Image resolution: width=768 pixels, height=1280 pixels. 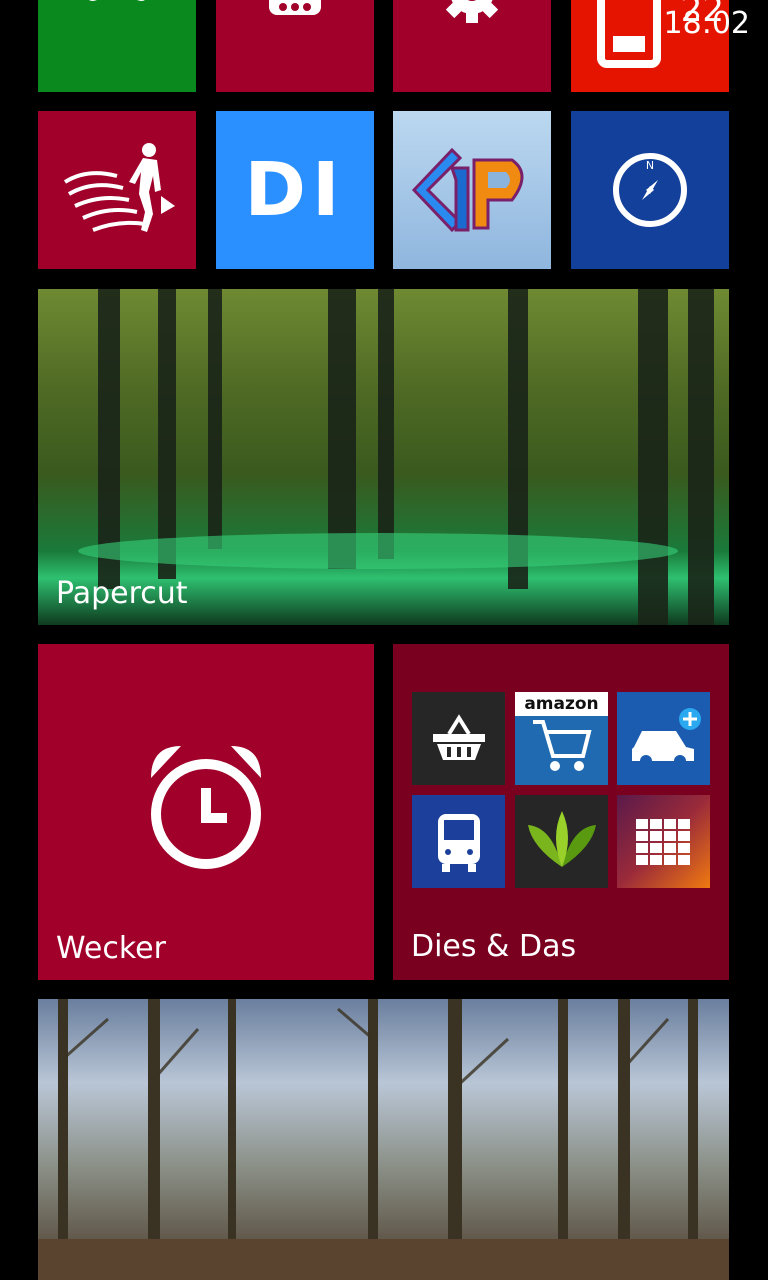 What do you see at coordinates (117, 31) in the screenshot?
I see `gamepad-icon` at bounding box center [117, 31].